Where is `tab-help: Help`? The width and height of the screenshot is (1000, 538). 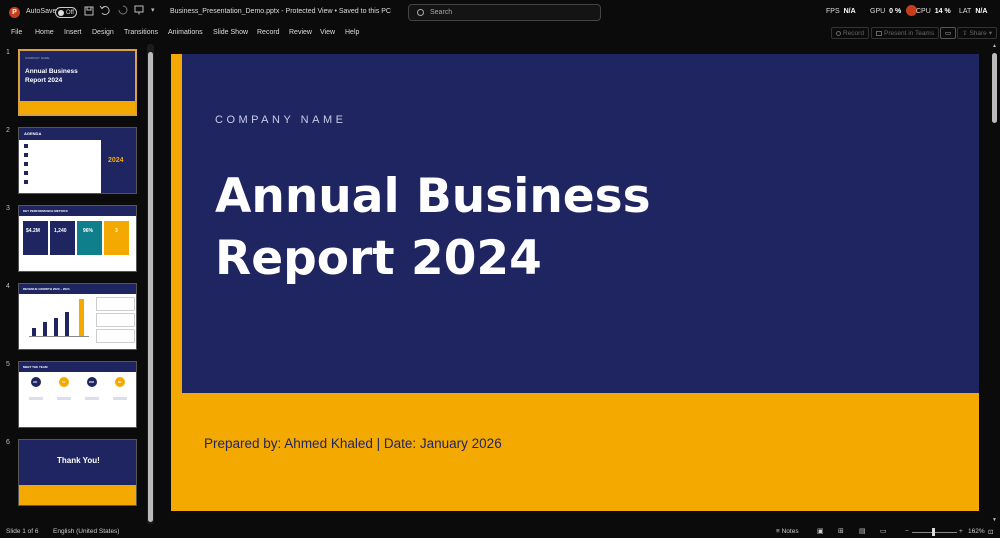 tab-help: Help is located at coordinates (352, 32).